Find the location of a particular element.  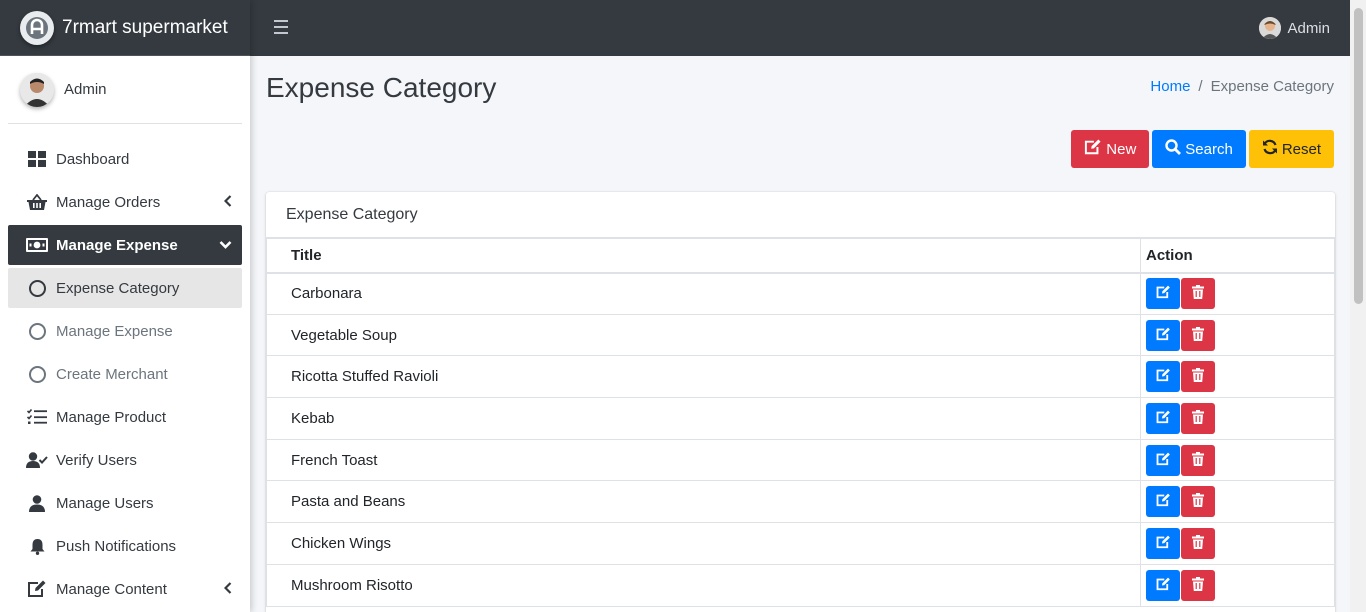

sidebar-user-name: Admin is located at coordinates (85, 89).